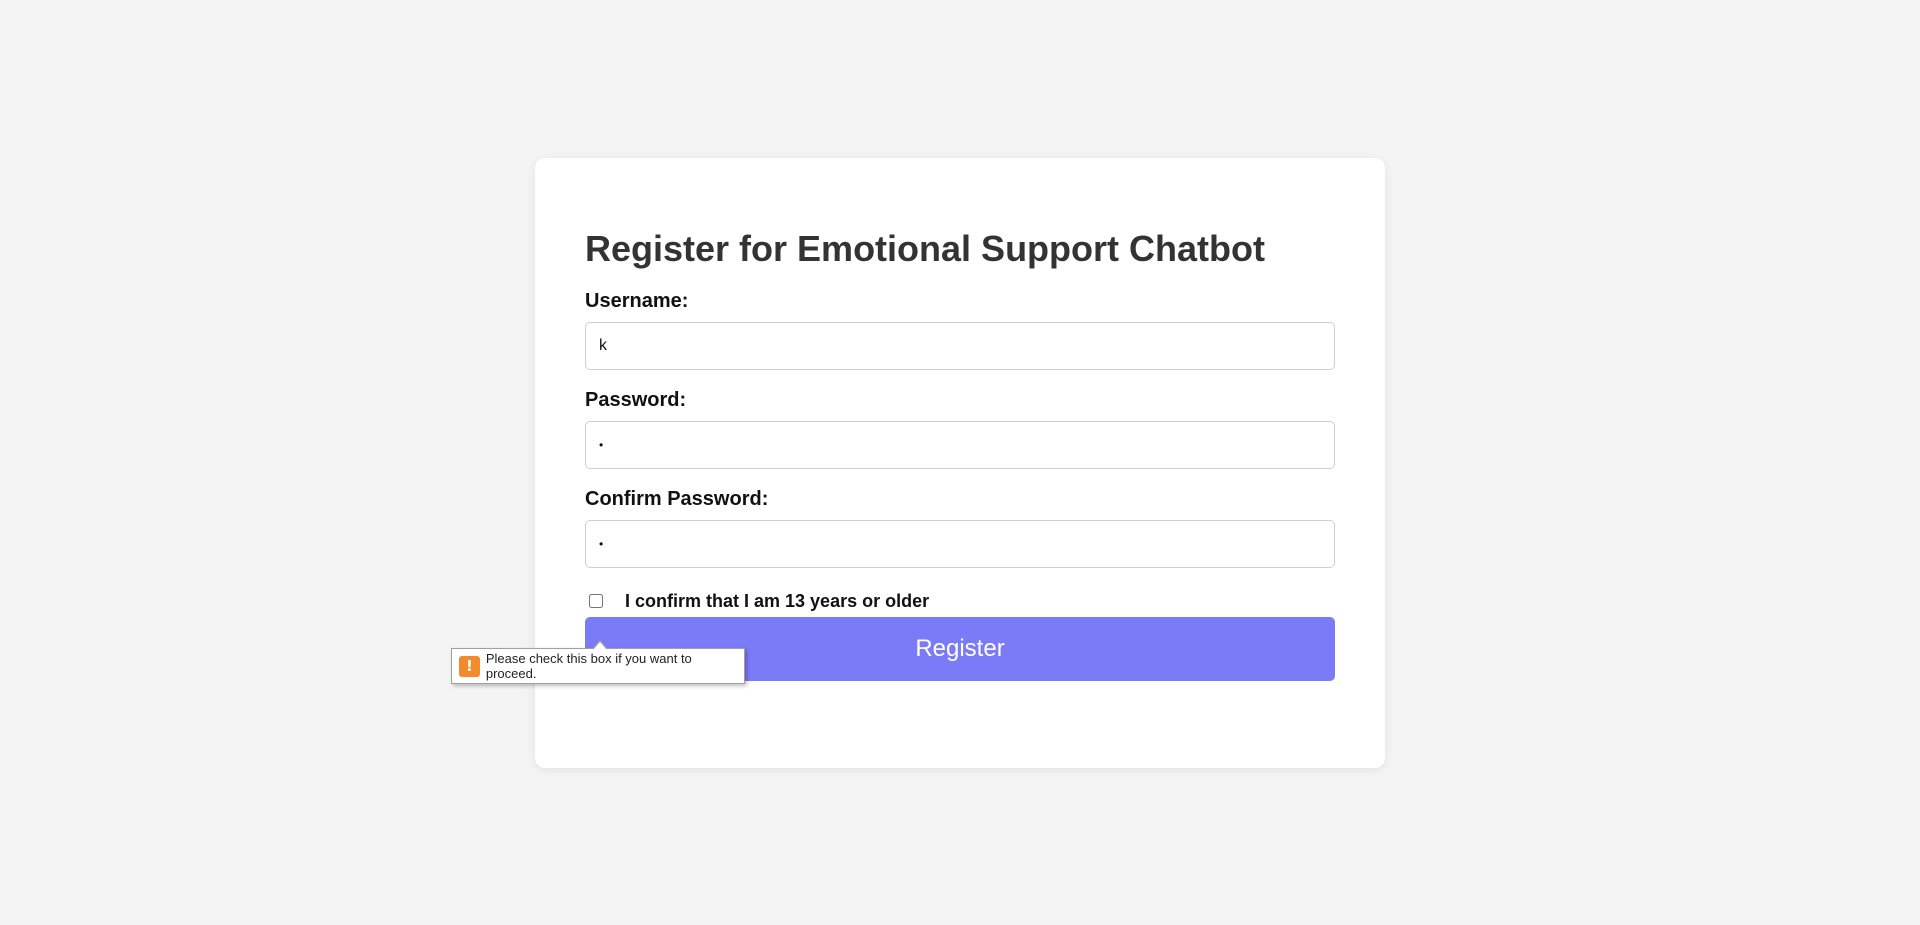  Describe the element at coordinates (637, 301) in the screenshot. I see `username-label: Username:` at that location.